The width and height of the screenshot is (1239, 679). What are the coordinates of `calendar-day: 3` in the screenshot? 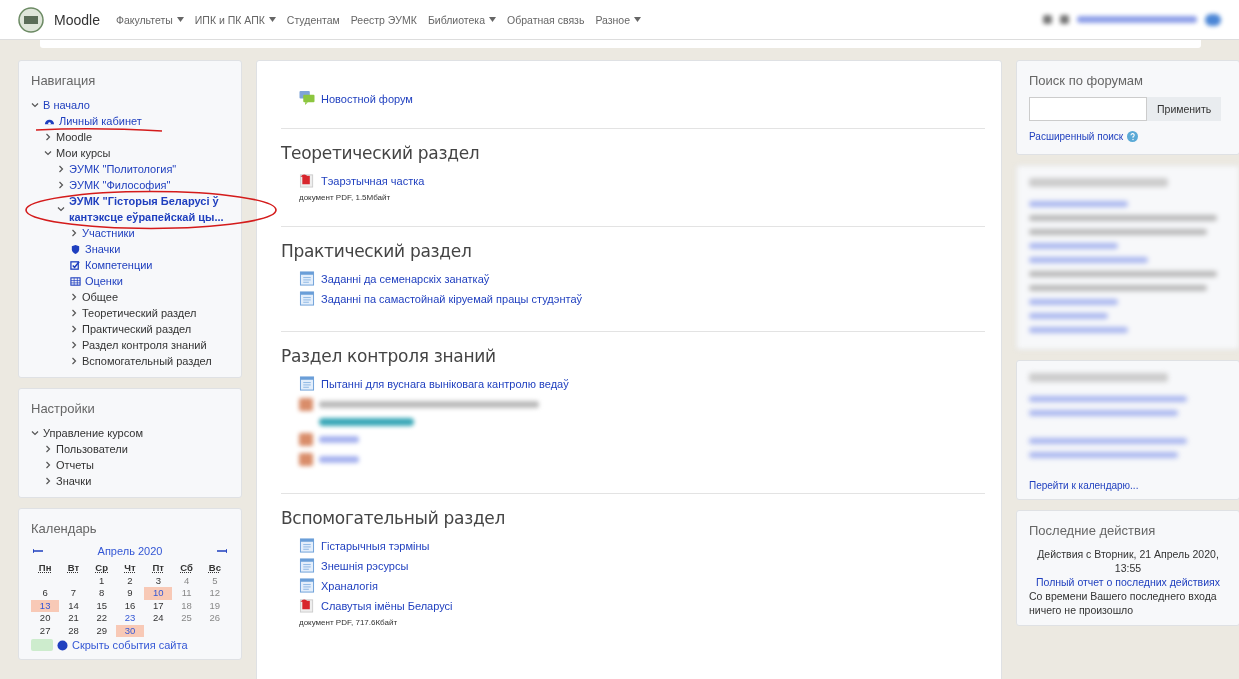 It's located at (158, 581).